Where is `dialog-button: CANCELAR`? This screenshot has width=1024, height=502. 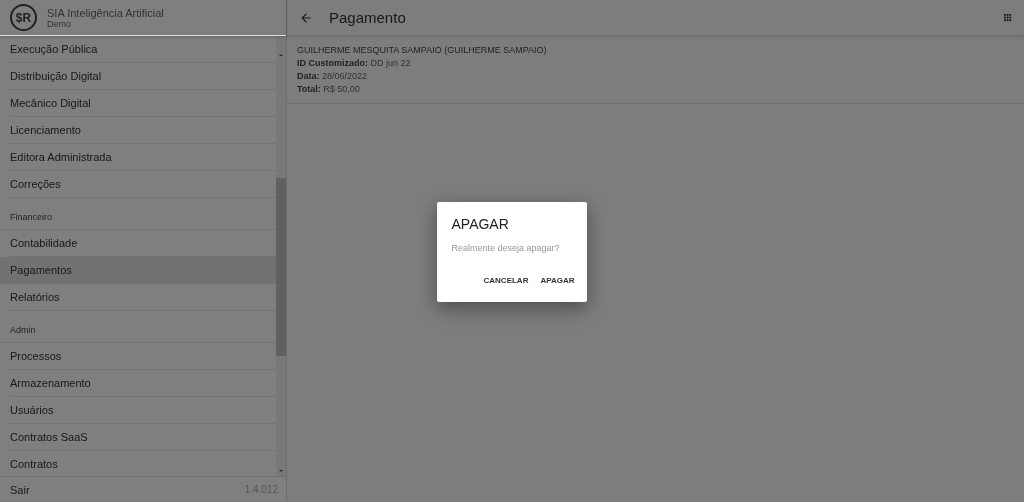
dialog-button: CANCELAR is located at coordinates (506, 280).